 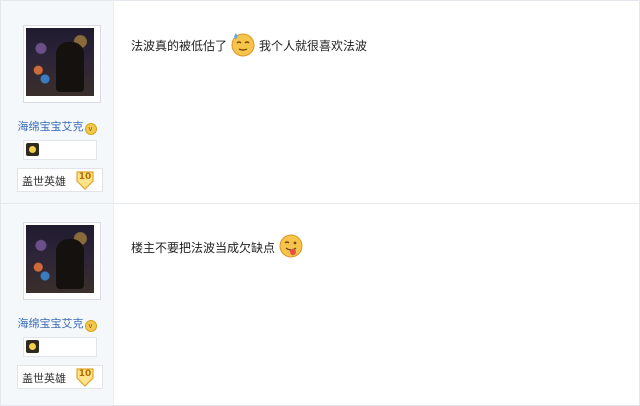 I want to click on post-text-part2: 我个人就很喜欢法波, so click(x=313, y=46).